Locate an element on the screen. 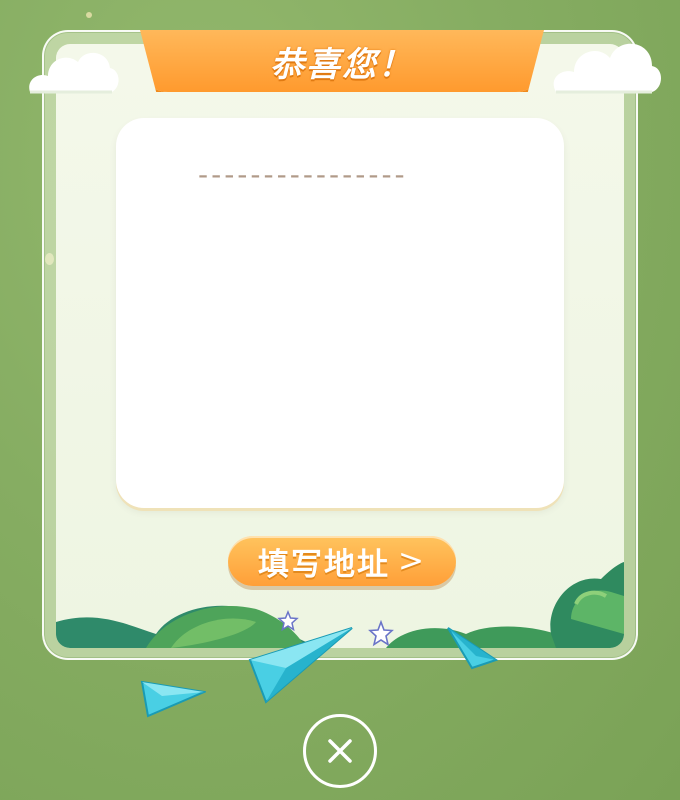  prize-placeholder: ---------------- is located at coordinates (303, 175).